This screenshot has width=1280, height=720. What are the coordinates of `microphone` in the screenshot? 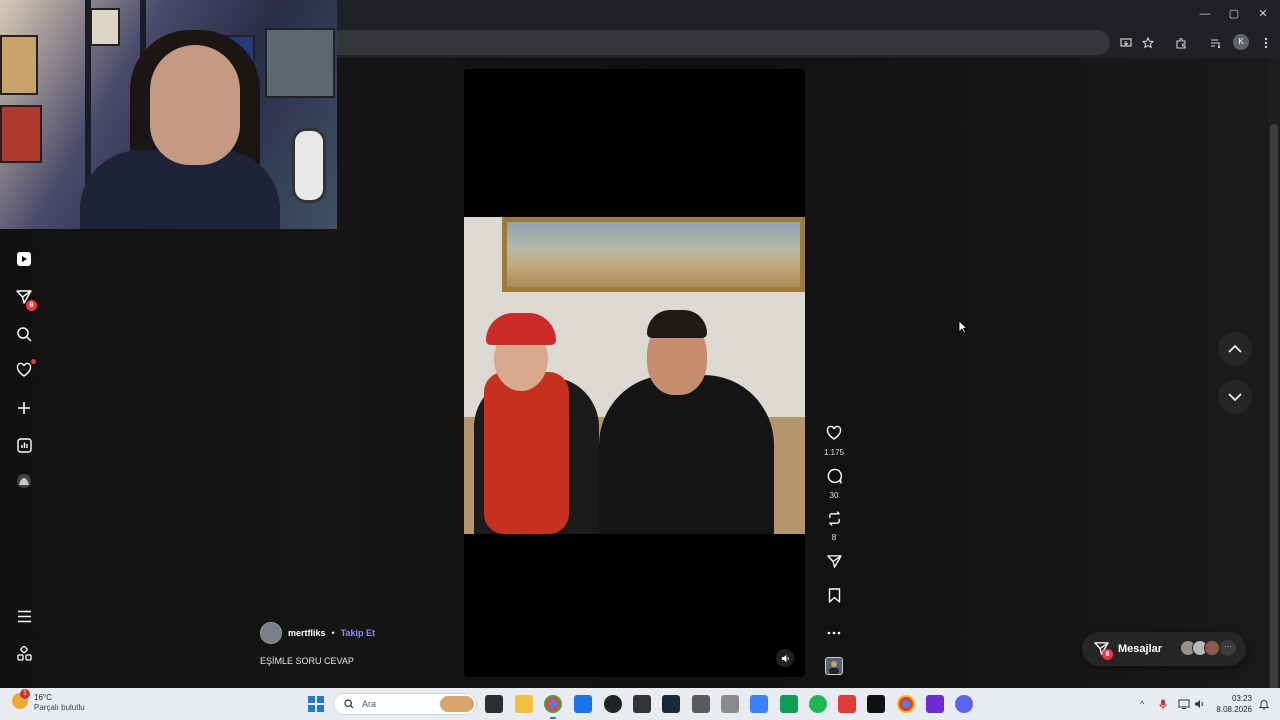 It's located at (309, 165).